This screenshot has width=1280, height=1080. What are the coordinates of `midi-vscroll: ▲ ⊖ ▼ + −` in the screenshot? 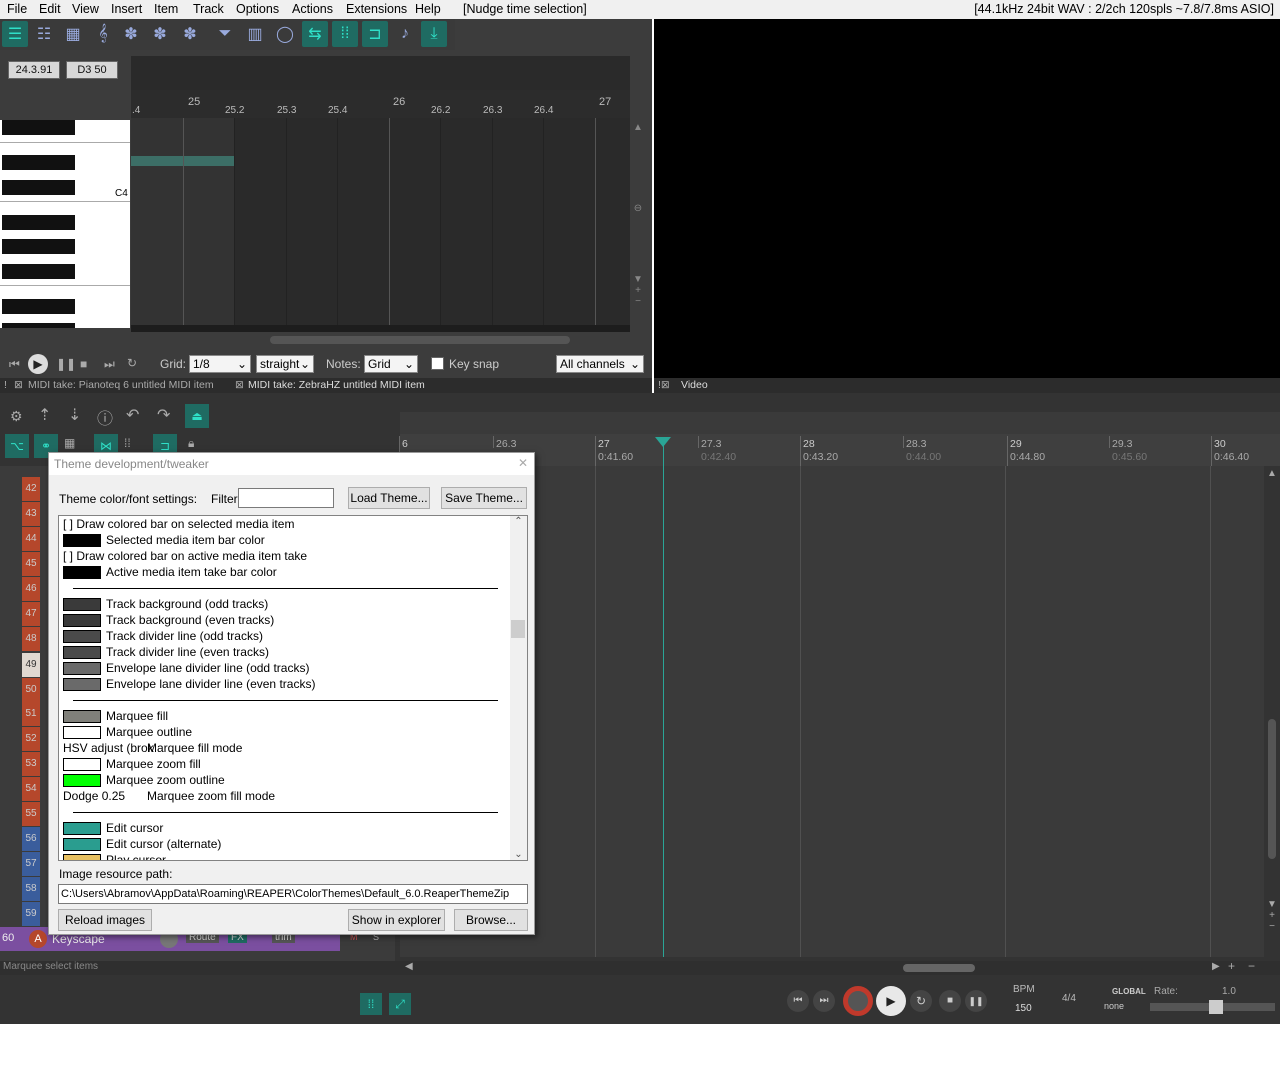 It's located at (638, 223).